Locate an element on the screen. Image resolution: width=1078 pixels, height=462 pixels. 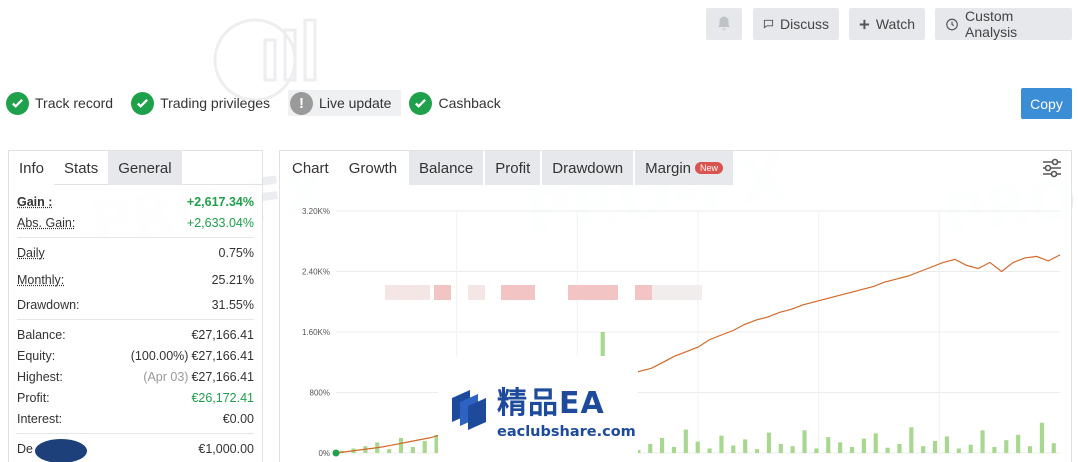
y-tick-label: 800% is located at coordinates (320, 393).